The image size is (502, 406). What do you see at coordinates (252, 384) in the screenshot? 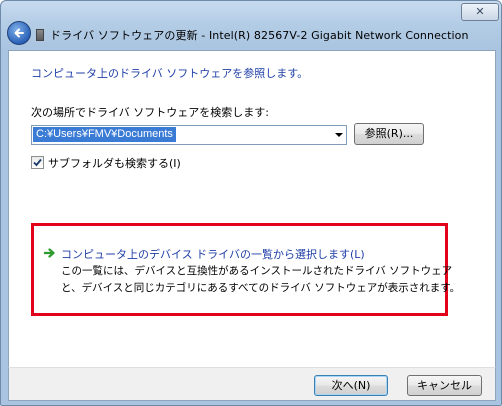
I see `button-bar: 次へ(N) キャンセル` at bounding box center [252, 384].